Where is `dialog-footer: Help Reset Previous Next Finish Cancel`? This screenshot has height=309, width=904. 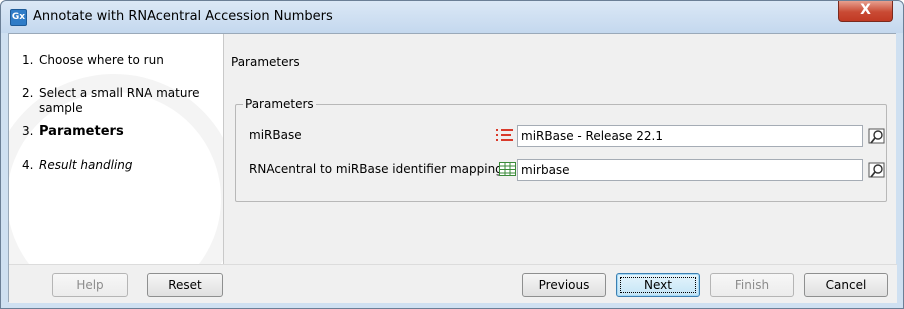 dialog-footer: Help Reset Previous Next Finish Cancel is located at coordinates (453, 283).